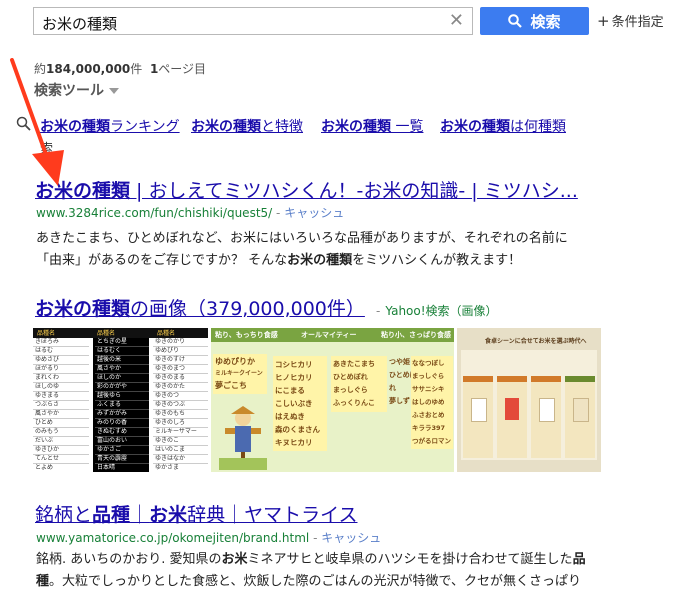  What do you see at coordinates (122, 423) in the screenshot?
I see `table-row: みのりの香` at bounding box center [122, 423].